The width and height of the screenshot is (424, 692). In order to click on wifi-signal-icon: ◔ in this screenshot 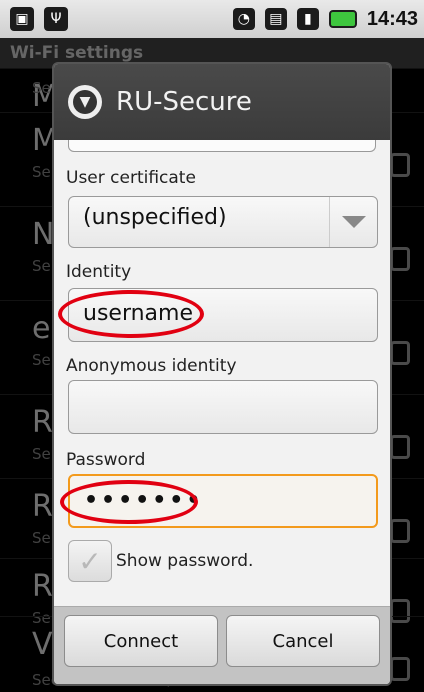, I will do `click(243, 19)`.